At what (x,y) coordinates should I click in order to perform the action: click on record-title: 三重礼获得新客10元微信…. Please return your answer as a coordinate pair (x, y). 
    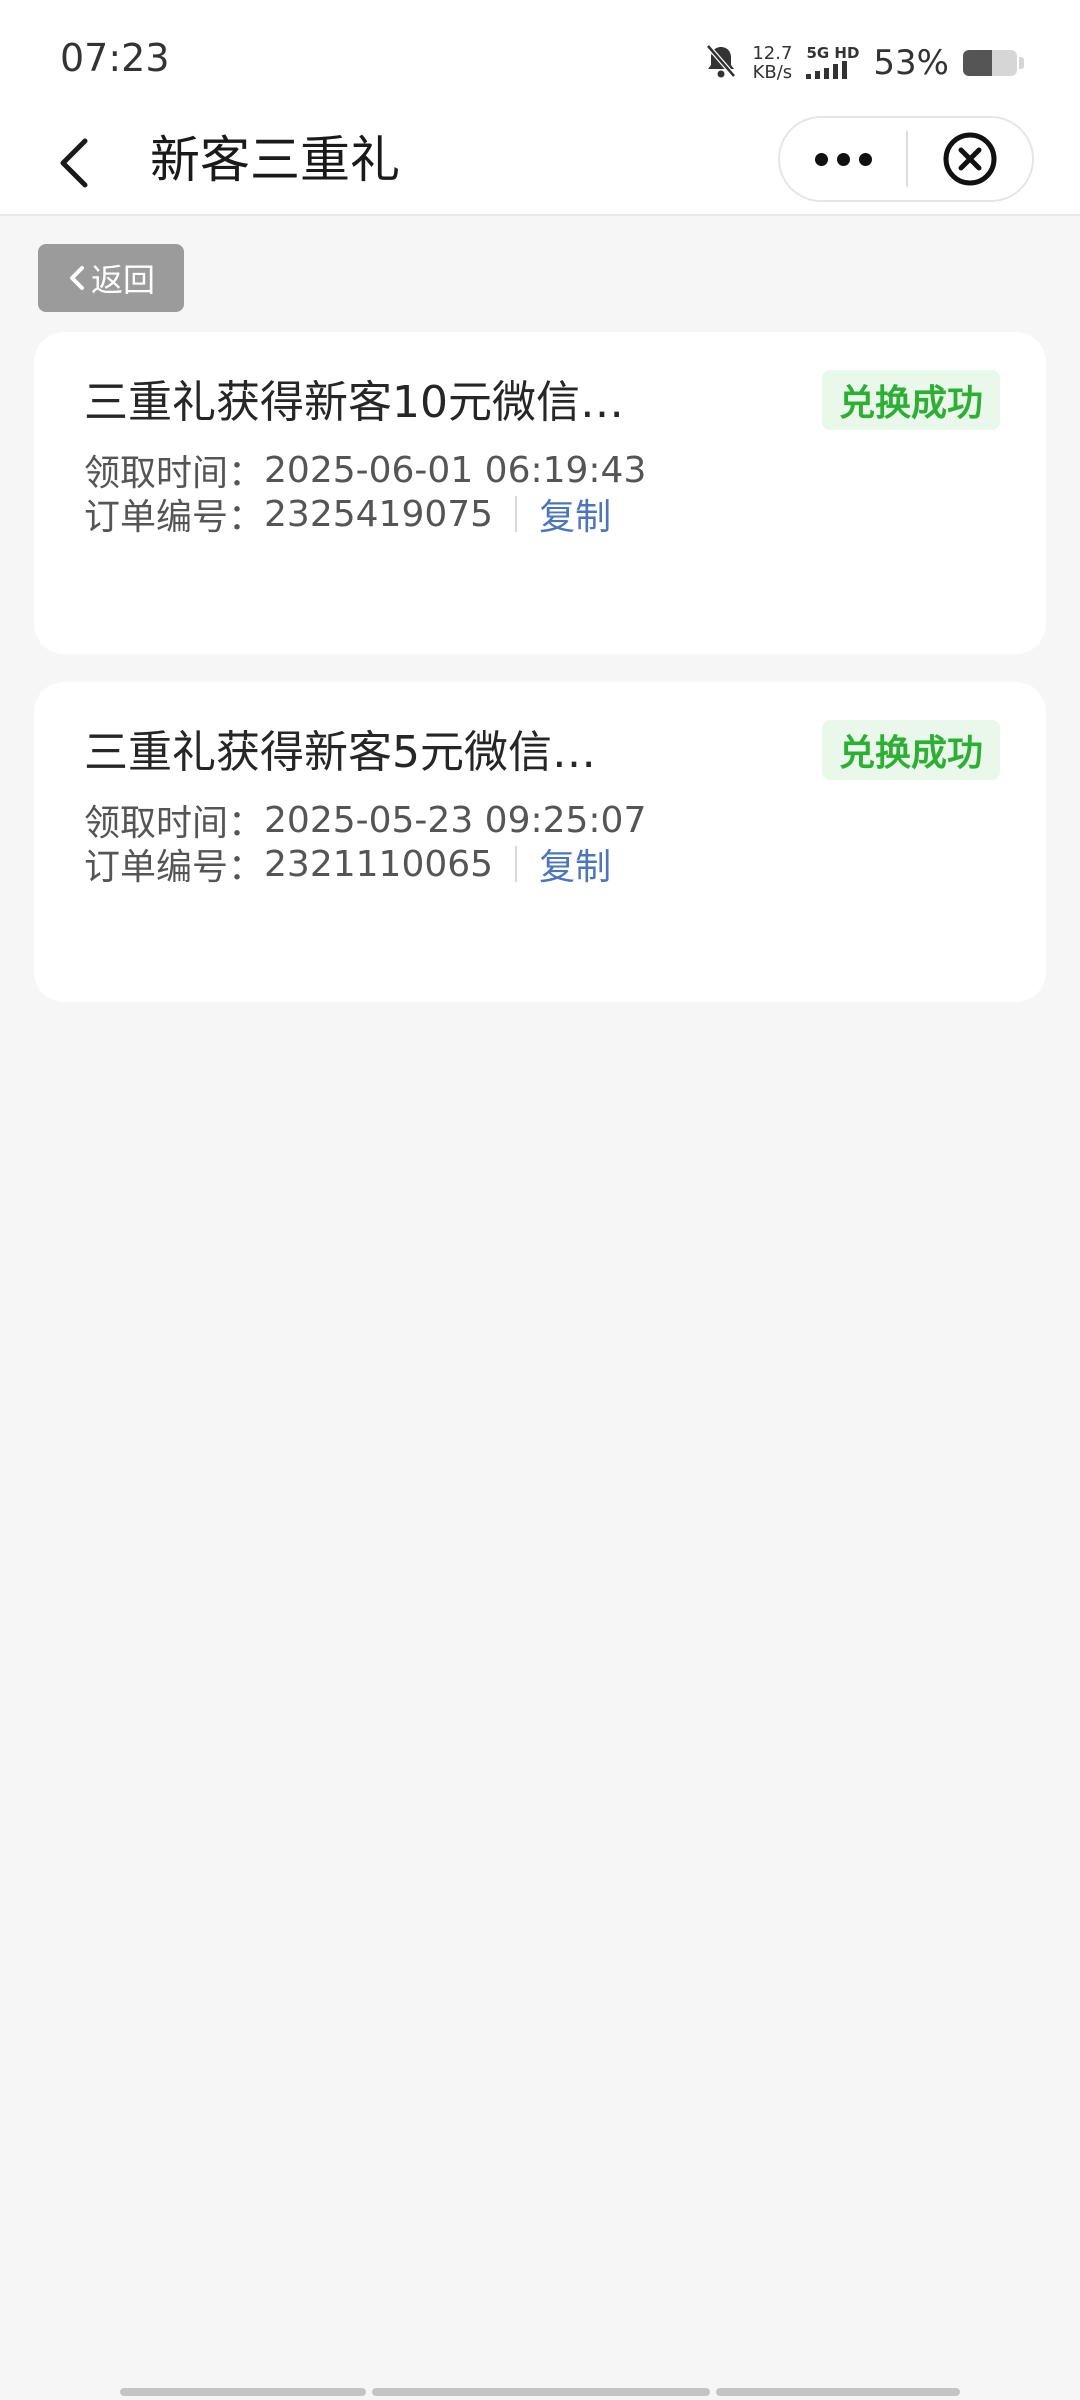
    Looking at the image, I should click on (354, 402).